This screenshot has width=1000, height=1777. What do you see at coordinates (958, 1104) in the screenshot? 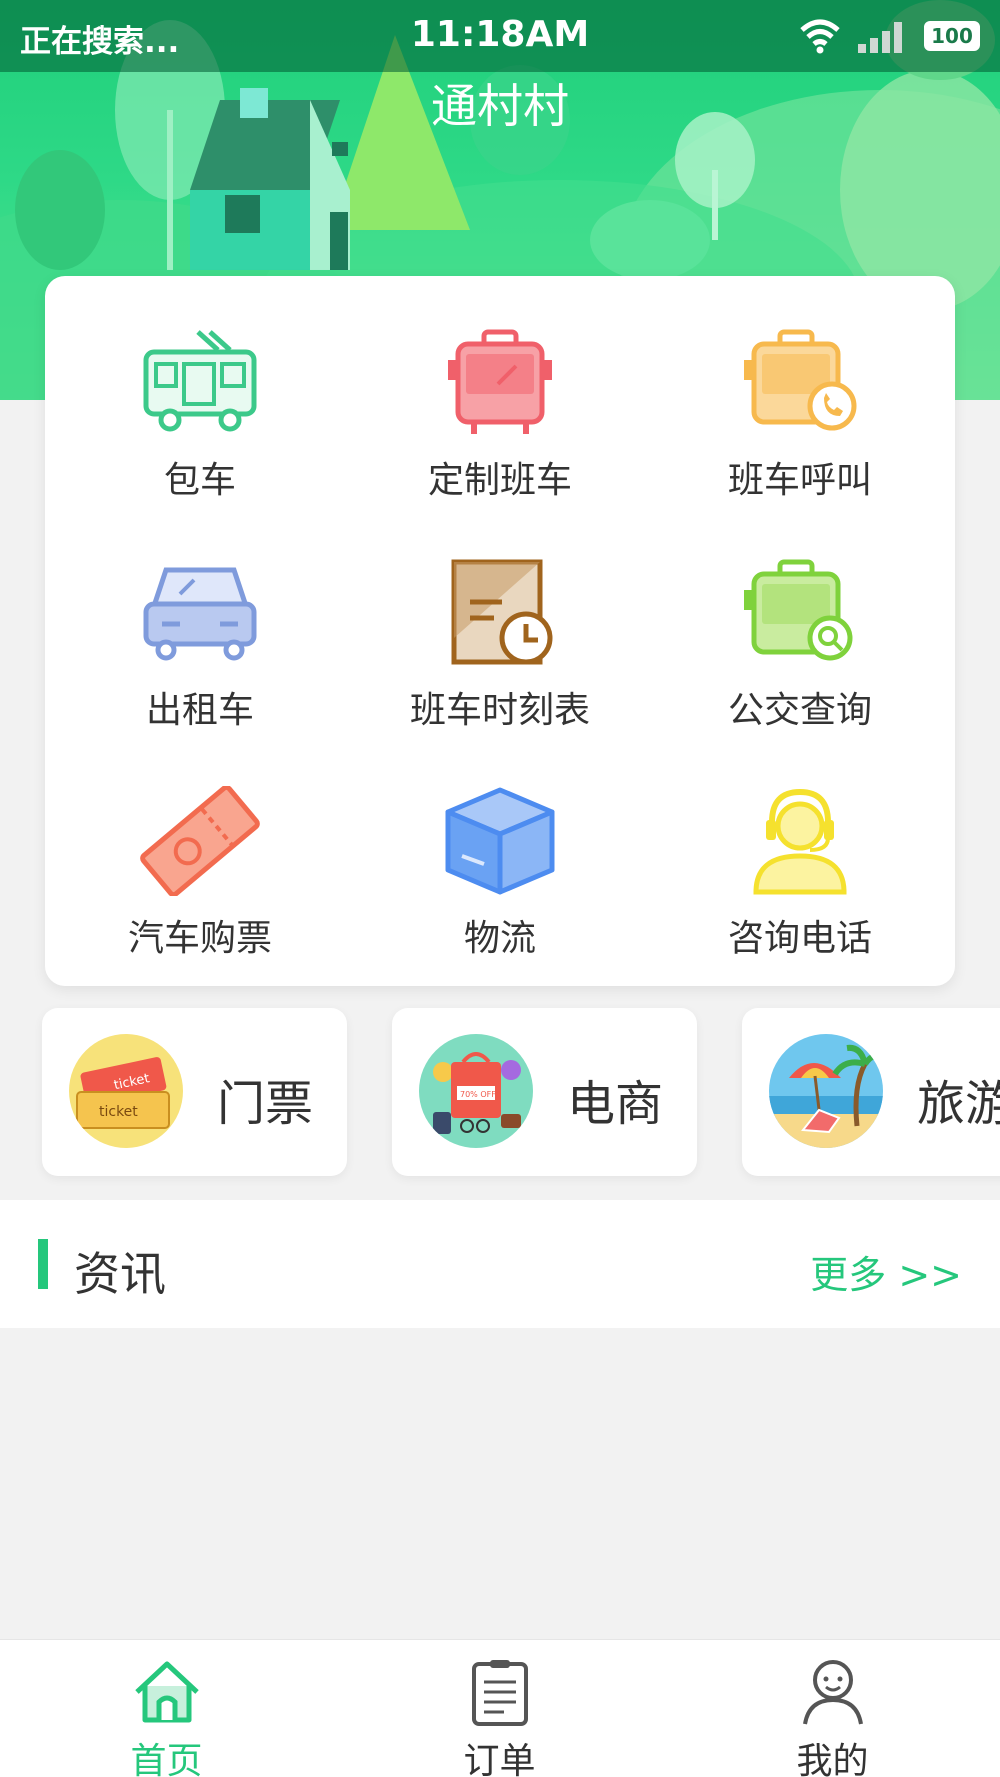
I see `category-label: 旅游` at bounding box center [958, 1104].